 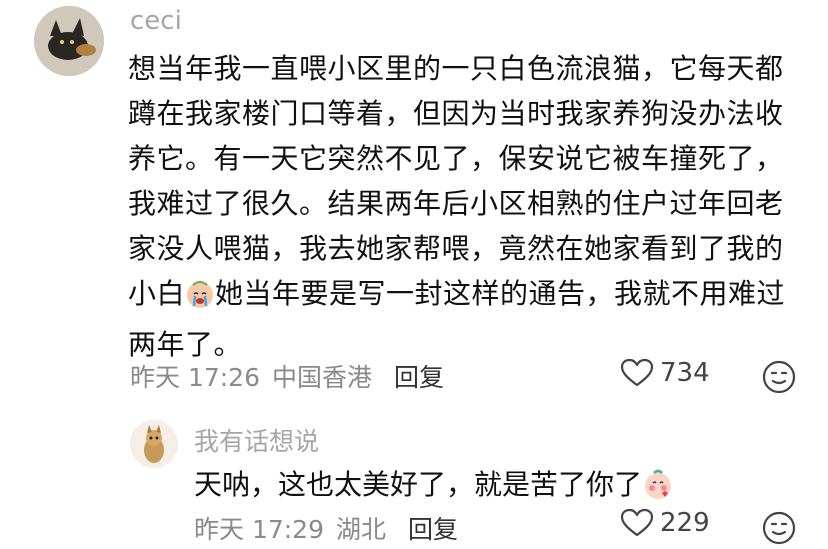 What do you see at coordinates (658, 490) in the screenshot?
I see `blushing-peach-icon` at bounding box center [658, 490].